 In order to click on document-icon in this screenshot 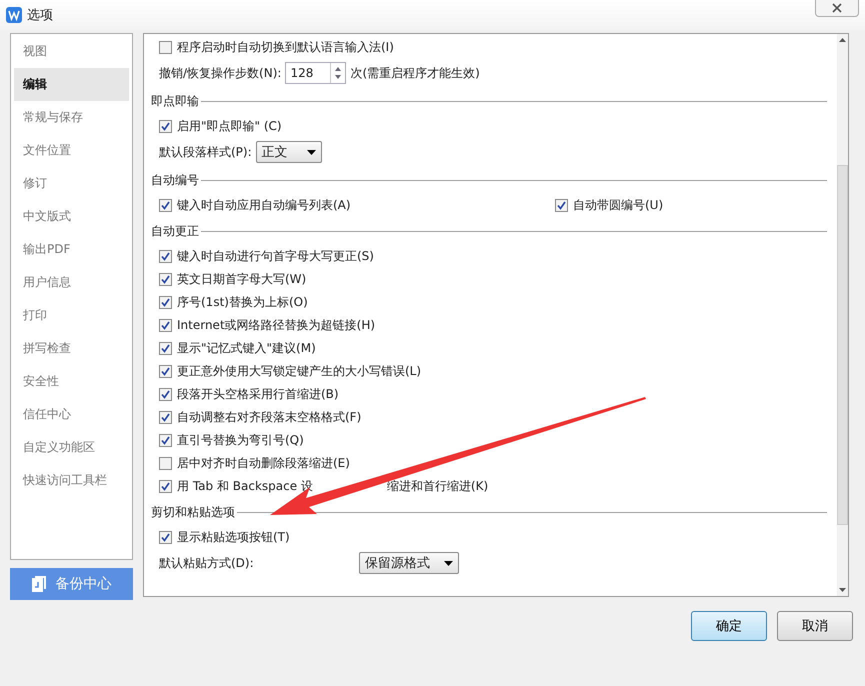, I will do `click(39, 584)`.